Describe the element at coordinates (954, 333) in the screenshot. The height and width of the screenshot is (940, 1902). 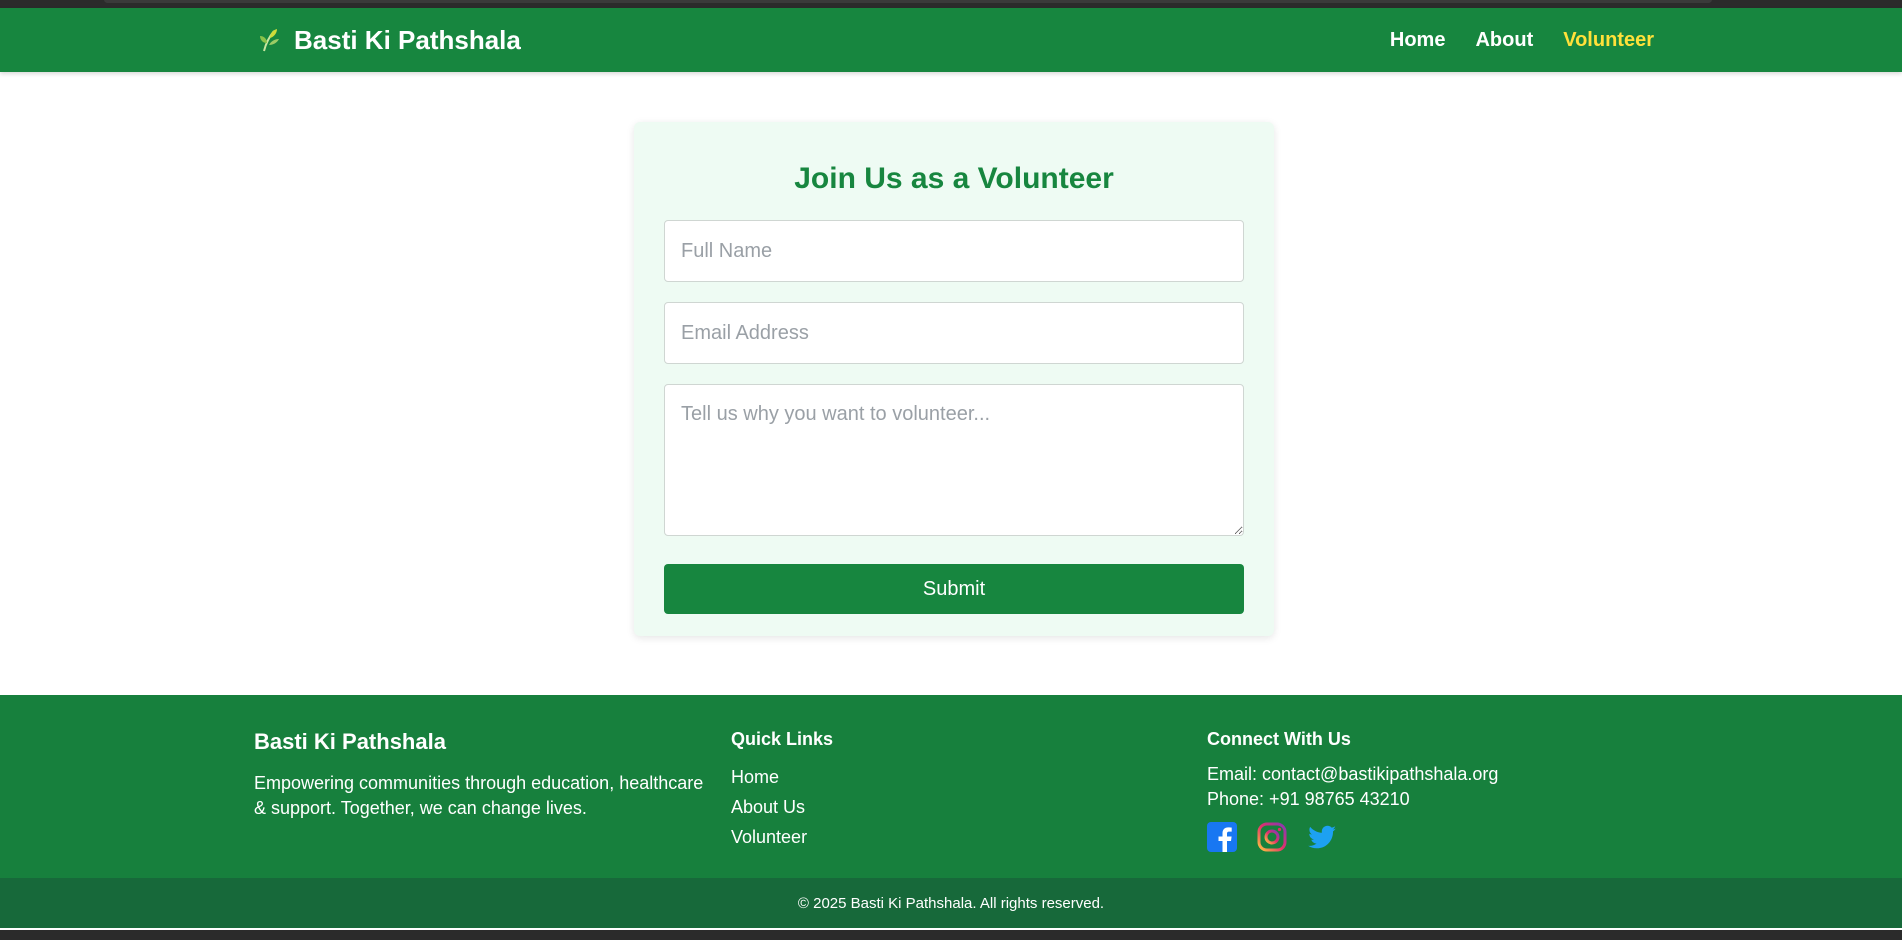
I see `email-input` at that location.